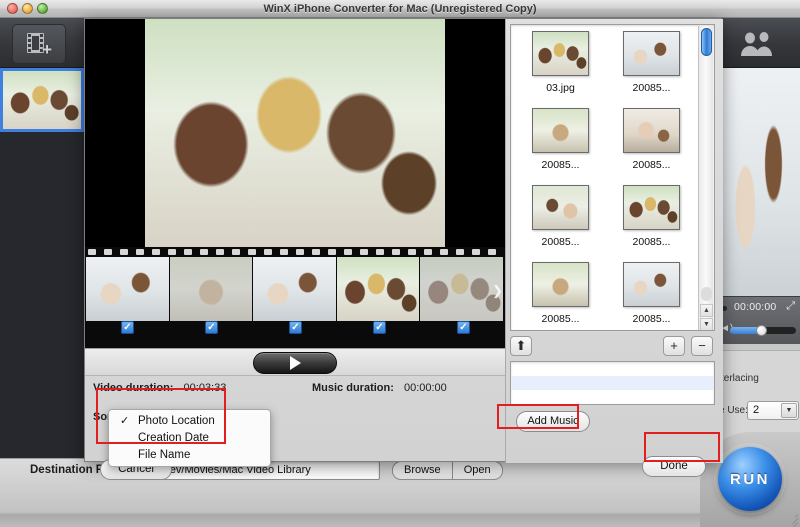 The width and height of the screenshot is (800, 527). I want to click on people-button, so click(757, 44).